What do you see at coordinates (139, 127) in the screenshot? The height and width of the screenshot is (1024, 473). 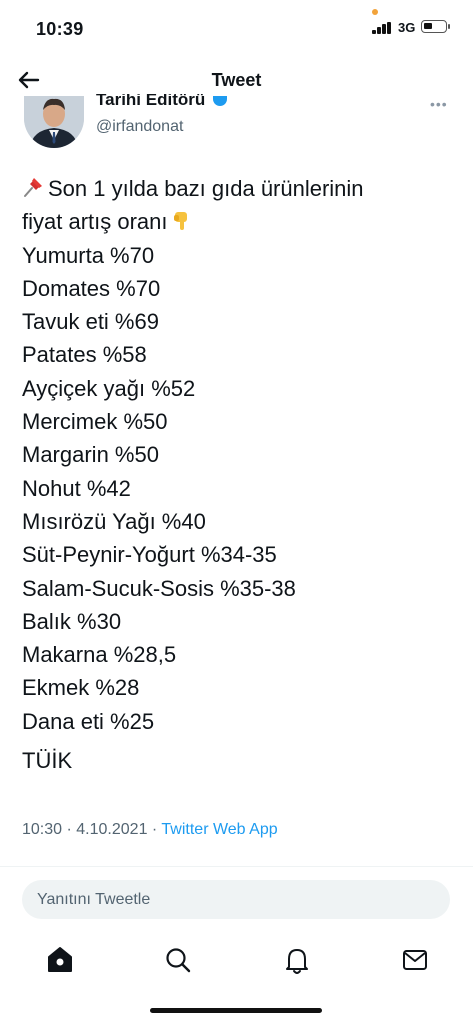 I see `author-handle: @irfandonat` at bounding box center [139, 127].